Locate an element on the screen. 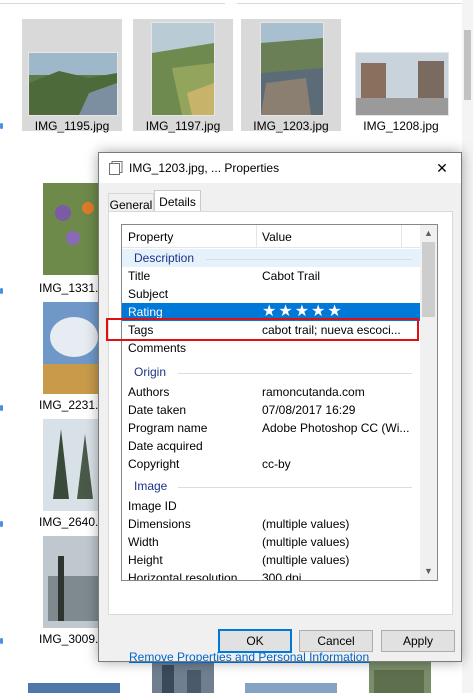  property-row: Height (multiple values) is located at coordinates (271, 560).